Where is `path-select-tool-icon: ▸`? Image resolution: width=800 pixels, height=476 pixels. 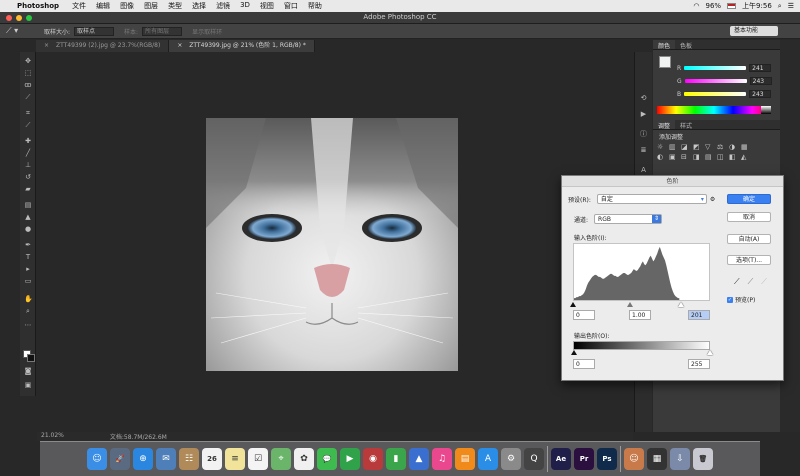
path-select-tool-icon: ▸ is located at coordinates (28, 269).